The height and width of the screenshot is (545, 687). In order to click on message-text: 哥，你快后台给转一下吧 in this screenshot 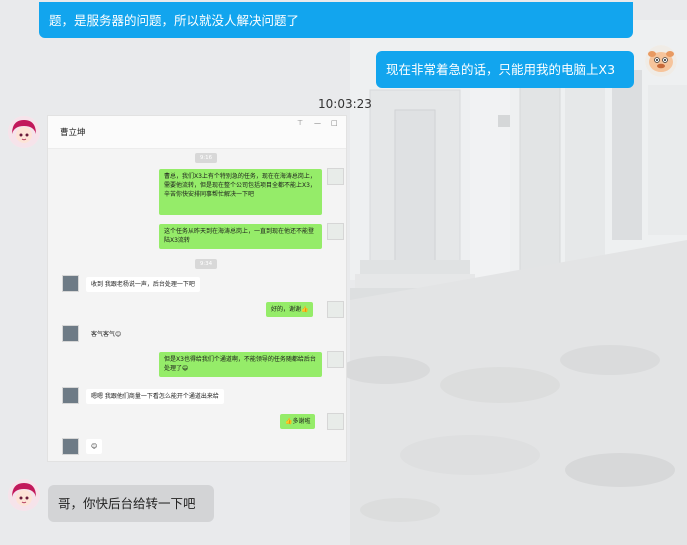, I will do `click(127, 503)`.